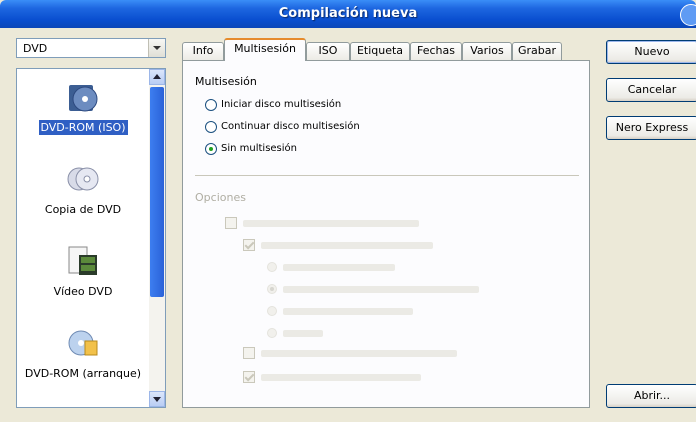 This screenshot has height=422, width=696. What do you see at coordinates (83, 201) in the screenshot?
I see `list-item-dvd-copy: Copia de DVD` at bounding box center [83, 201].